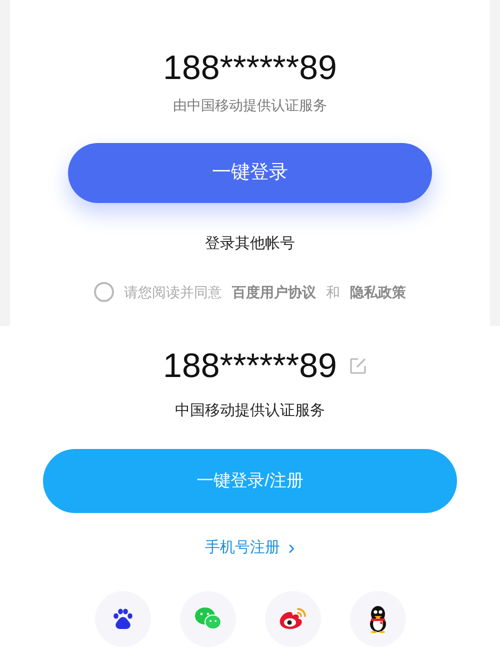 This screenshot has height=666, width=500. Describe the element at coordinates (173, 292) in the screenshot. I see `agreement-text: 请您阅读并同意` at that location.